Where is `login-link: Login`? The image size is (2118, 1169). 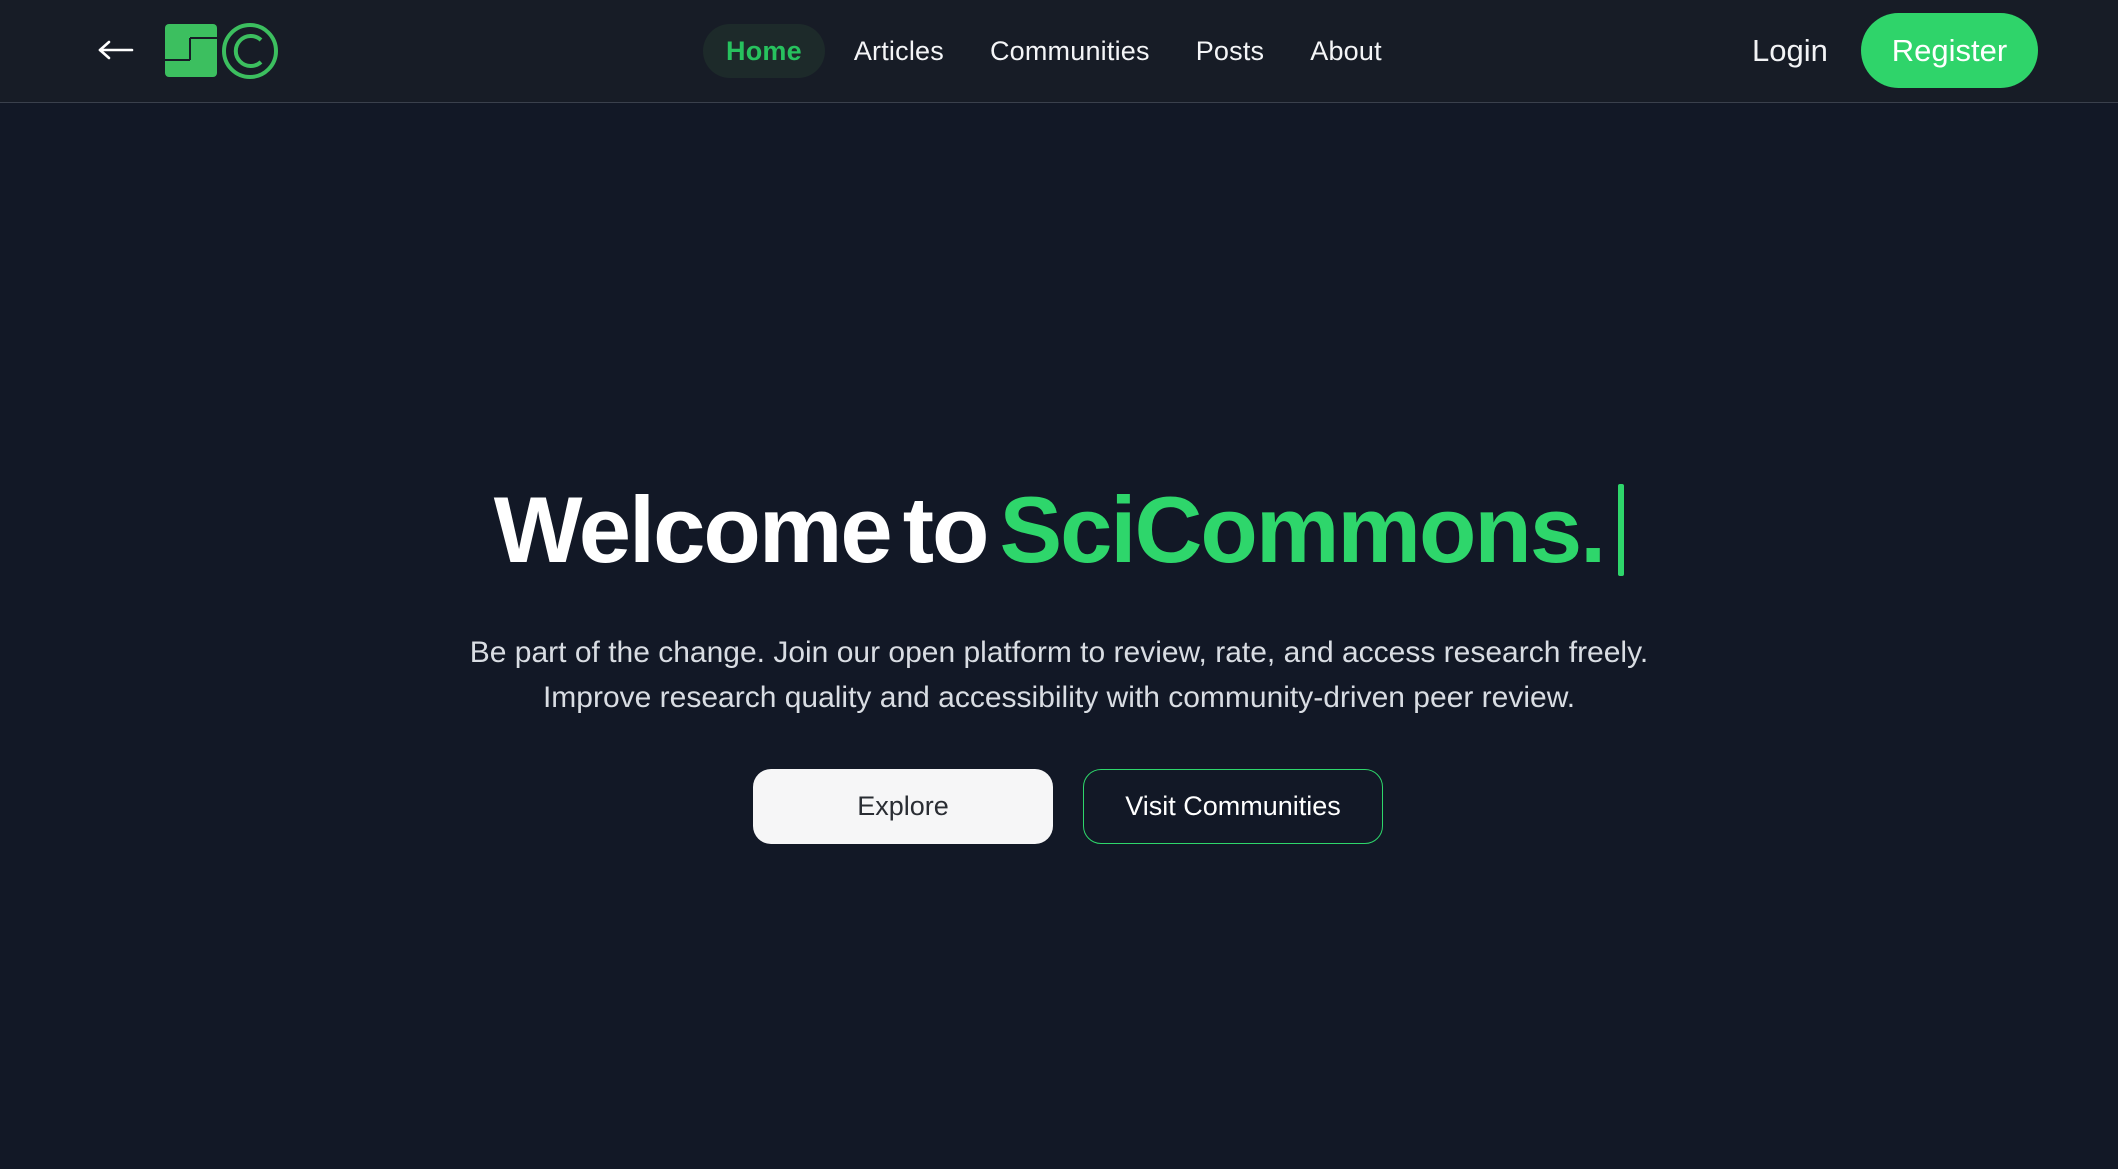
login-link: Login is located at coordinates (1790, 51).